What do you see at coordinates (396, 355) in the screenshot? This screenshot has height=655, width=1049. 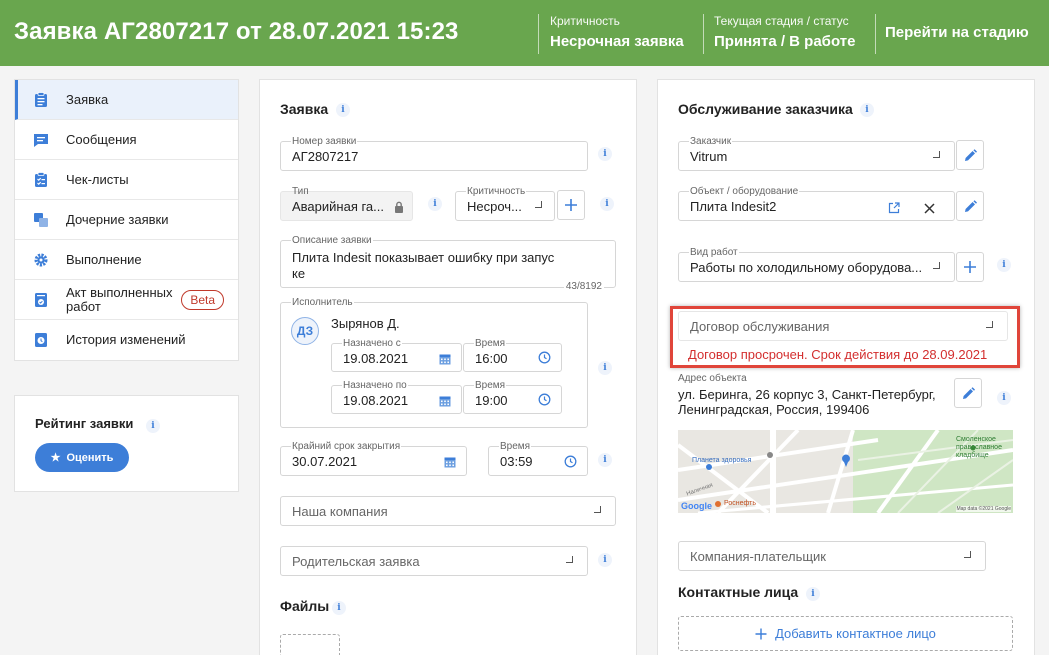 I see `assigned-from-date-field: Назначено с 19.08.2021` at bounding box center [396, 355].